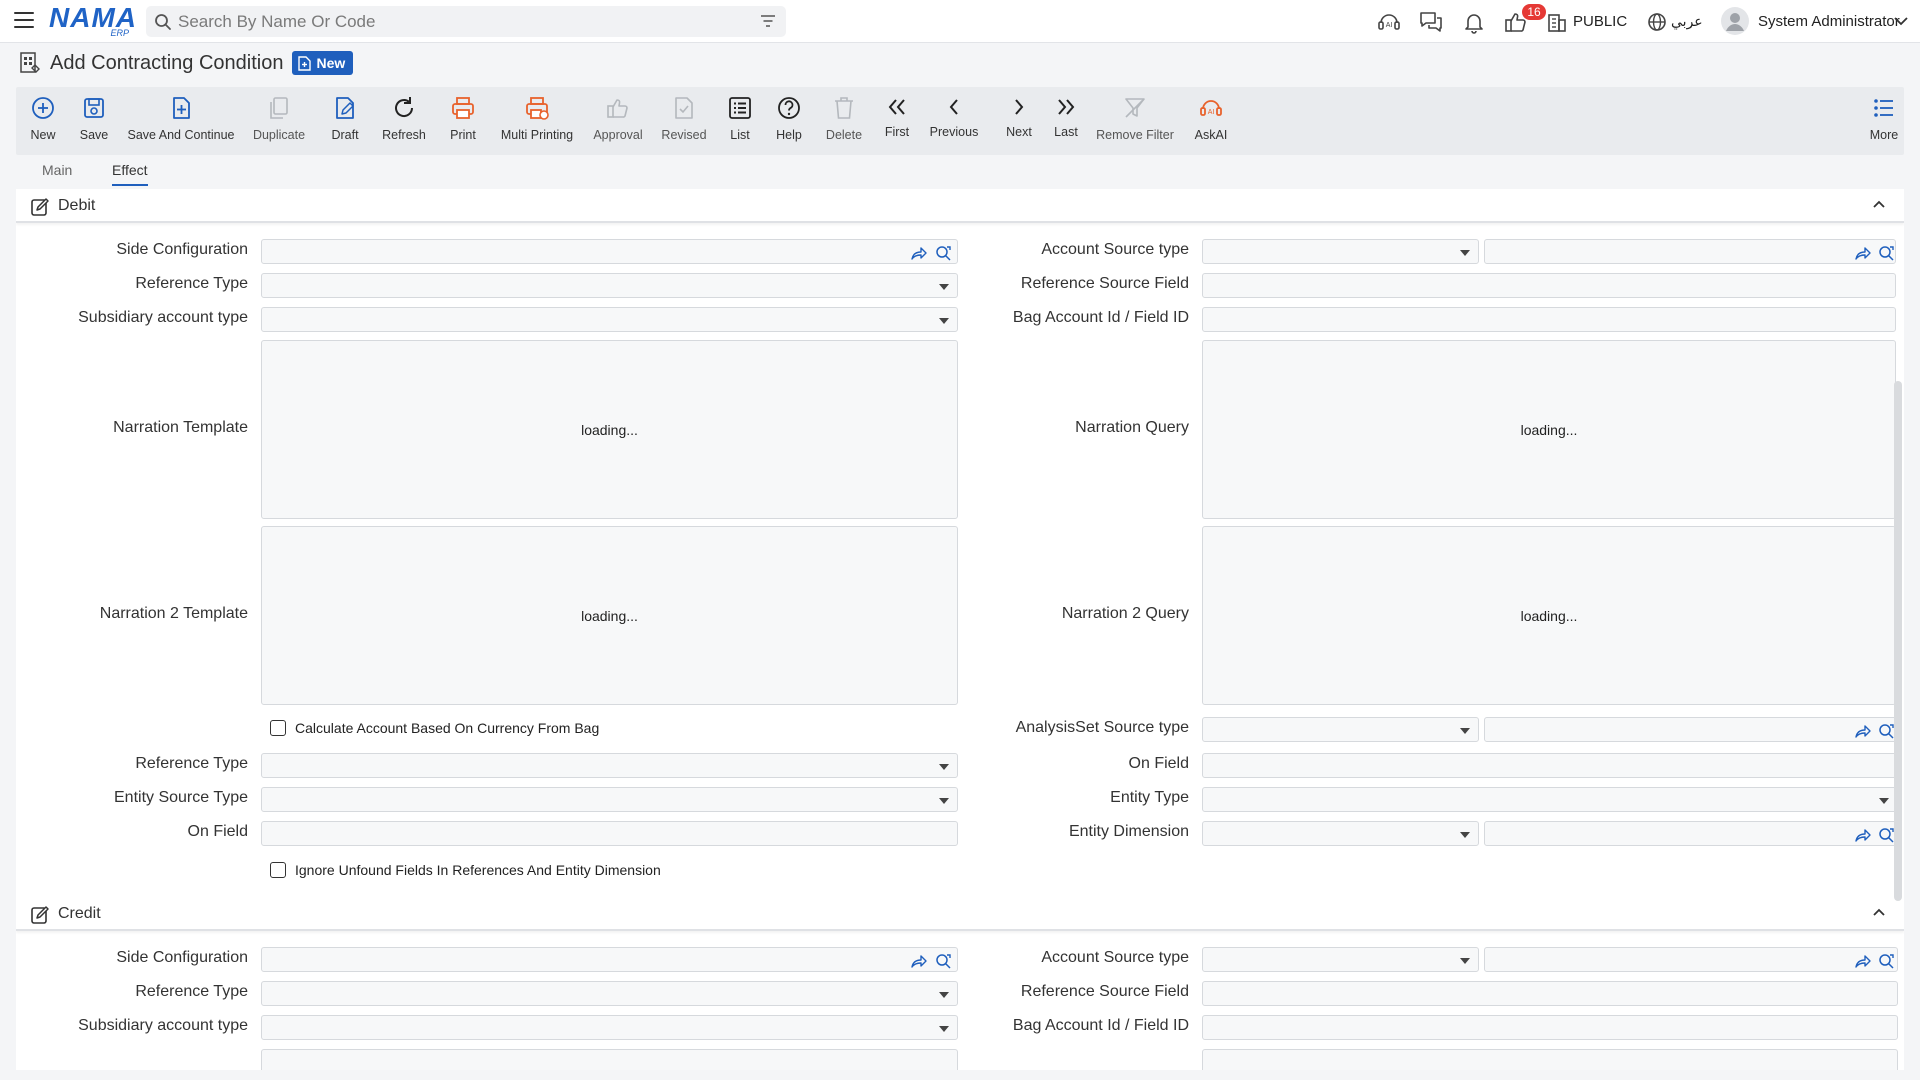  I want to click on askai-button: AI AskAI, so click(1211, 121).